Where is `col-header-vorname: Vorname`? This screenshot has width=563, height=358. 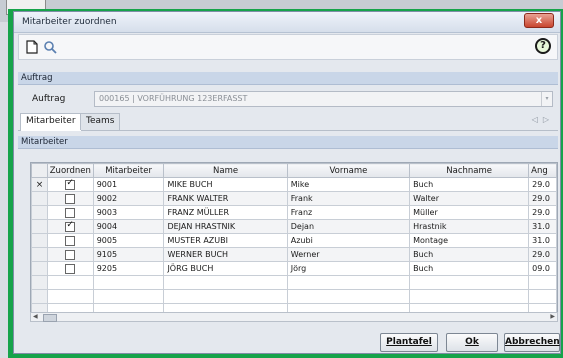 col-header-vorname: Vorname is located at coordinates (348, 170).